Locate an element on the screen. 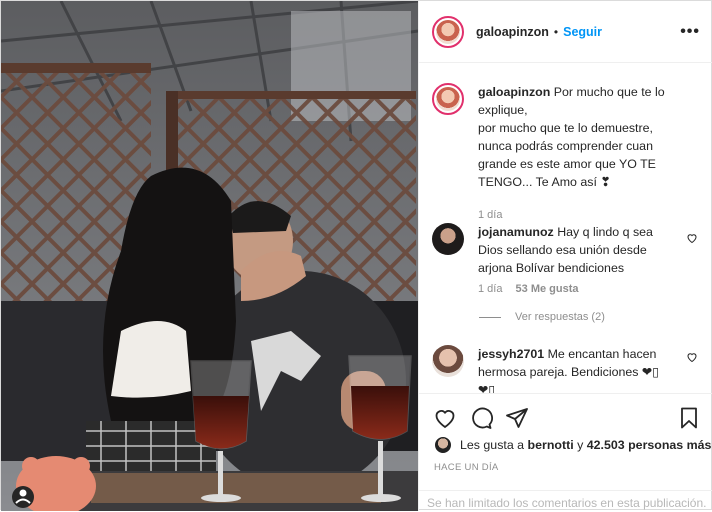 This screenshot has height=512, width=712. caption-meta: 1 día is located at coordinates (495, 215).